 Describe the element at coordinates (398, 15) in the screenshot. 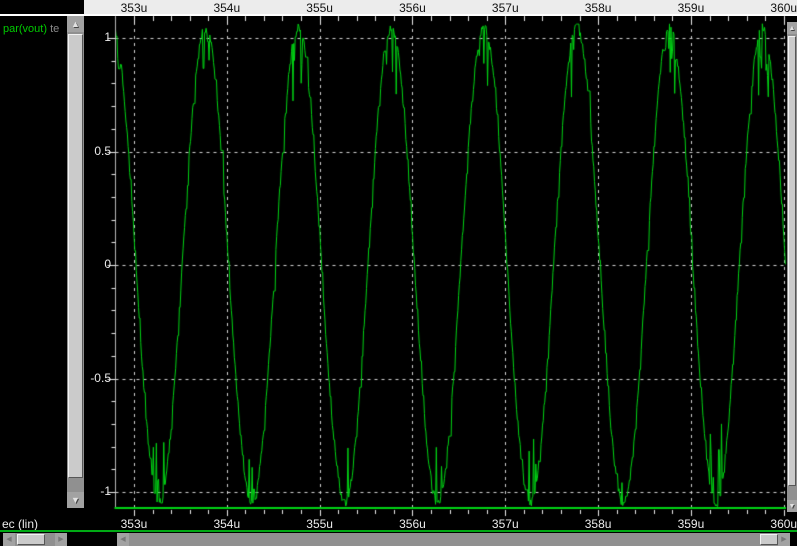

I see `axis-strip-divider` at that location.